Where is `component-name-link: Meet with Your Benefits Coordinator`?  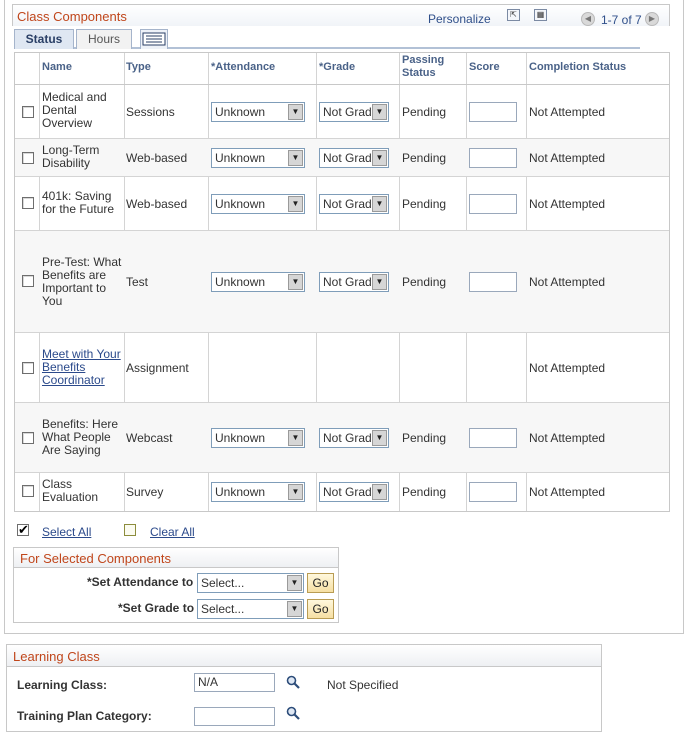
component-name-link: Meet with Your Benefits Coordinator is located at coordinates (84, 367).